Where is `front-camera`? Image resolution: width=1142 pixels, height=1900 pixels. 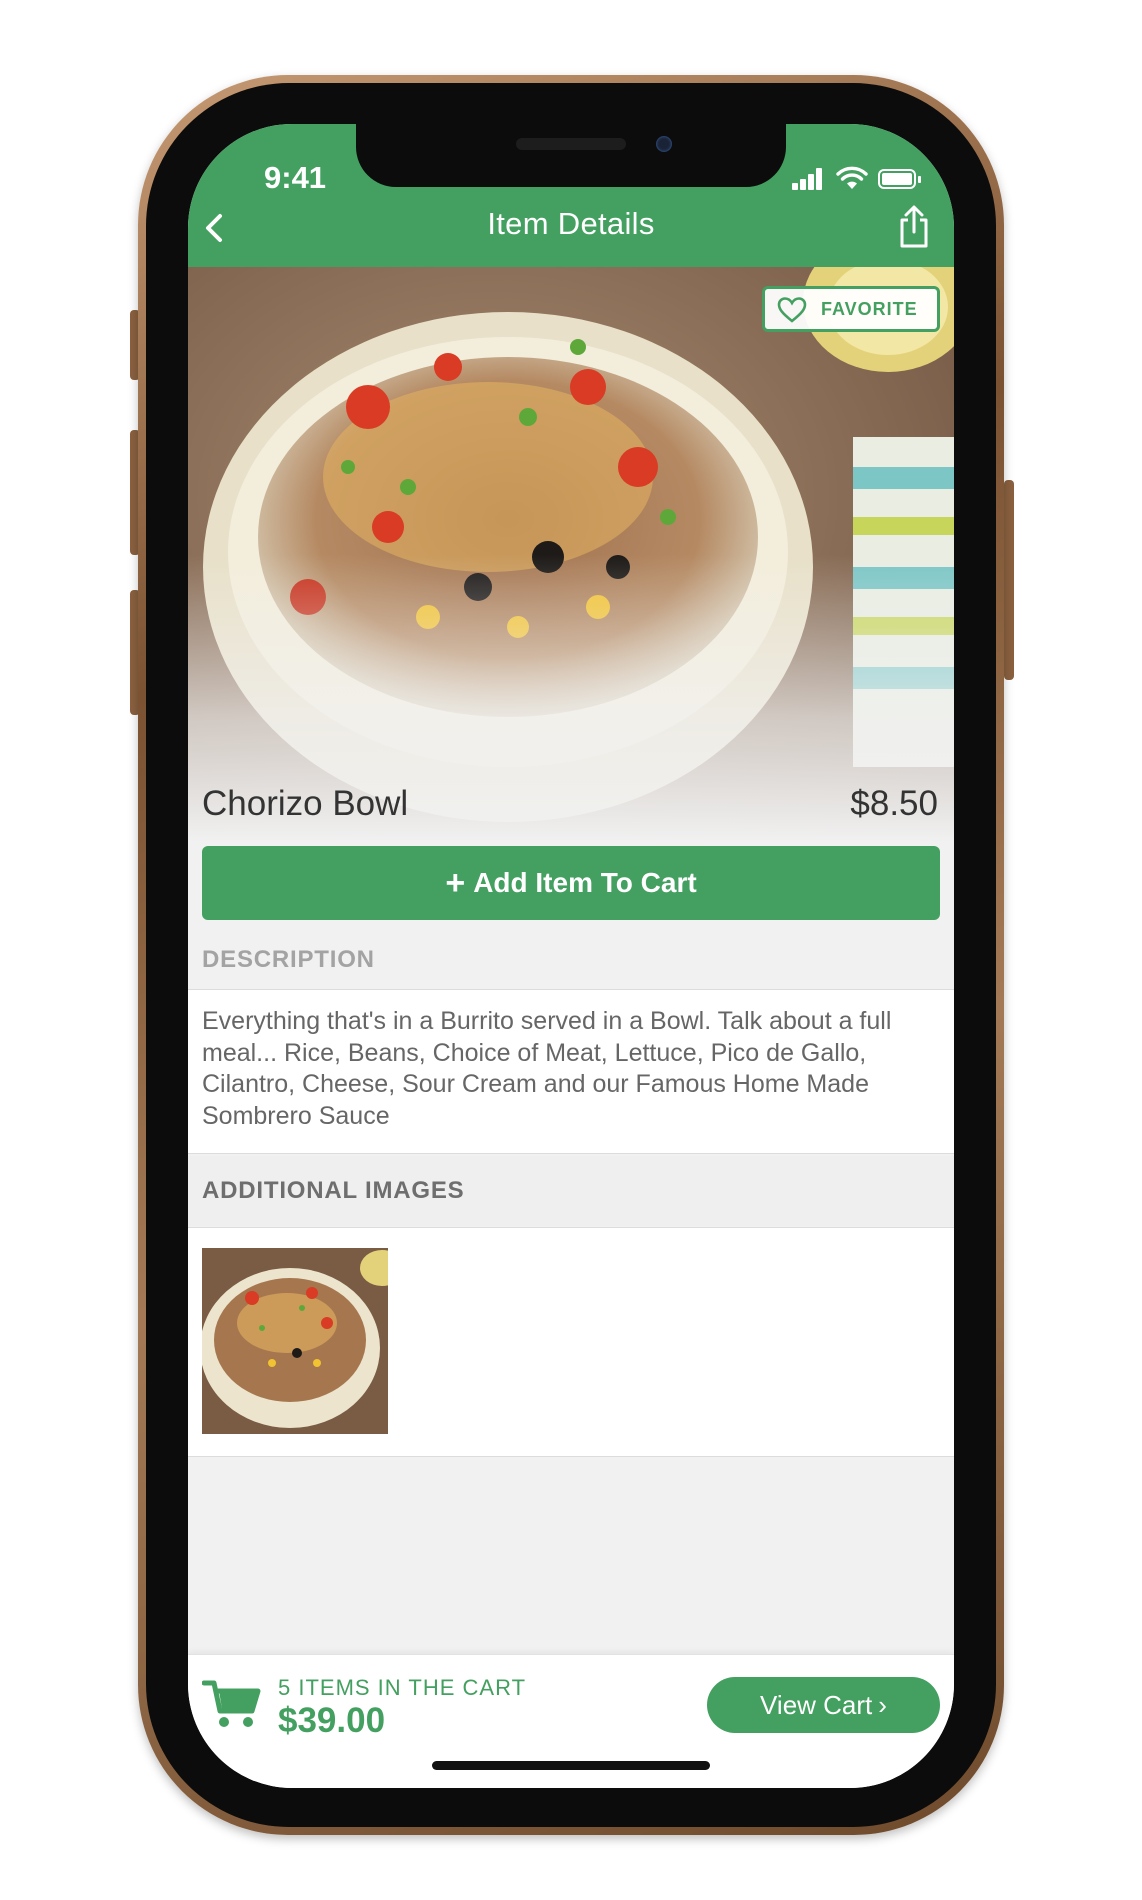
front-camera is located at coordinates (664, 144).